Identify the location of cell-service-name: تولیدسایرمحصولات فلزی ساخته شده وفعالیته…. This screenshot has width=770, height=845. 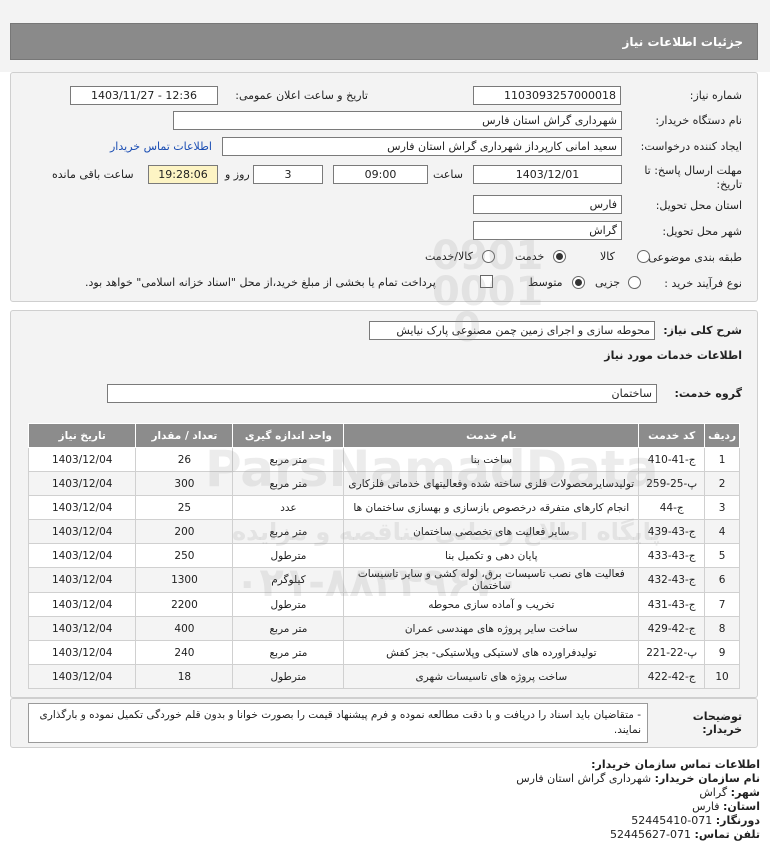
(491, 483).